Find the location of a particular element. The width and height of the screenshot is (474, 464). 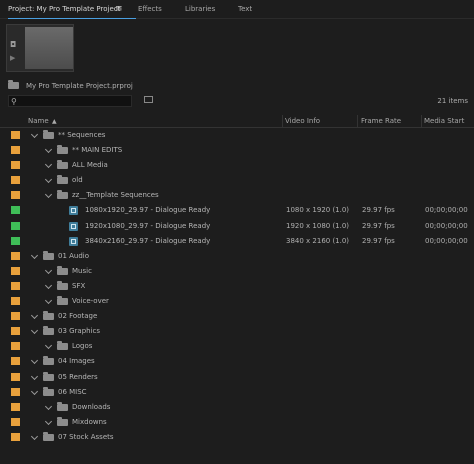

list-item: ** MAIN EDITS is located at coordinates (237, 150).